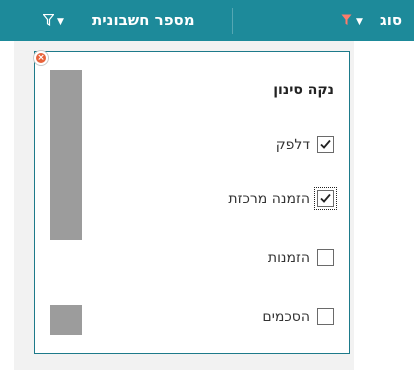 The width and height of the screenshot is (414, 370). What do you see at coordinates (66, 320) in the screenshot?
I see `scrollbar-thumb-secondary` at bounding box center [66, 320].